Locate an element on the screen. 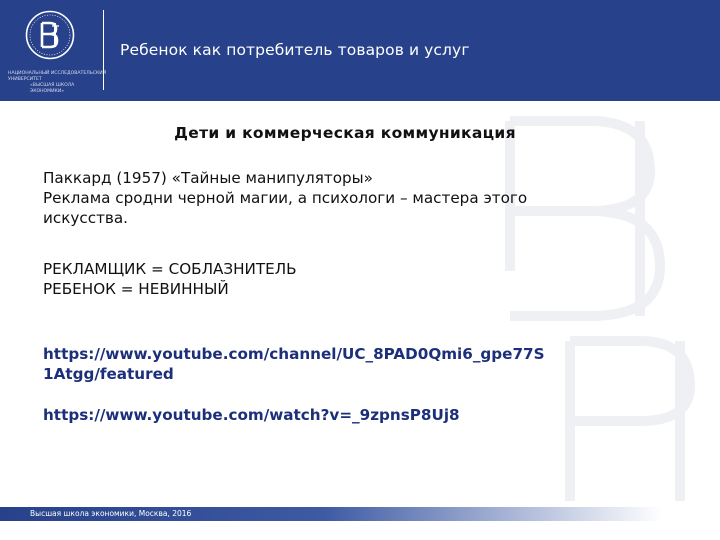 The width and height of the screenshot is (720, 540). logo-caption-line-2: «ВЫСШАЯ ШКОЛА ЭКОНОМИКИ» is located at coordinates (52, 88).